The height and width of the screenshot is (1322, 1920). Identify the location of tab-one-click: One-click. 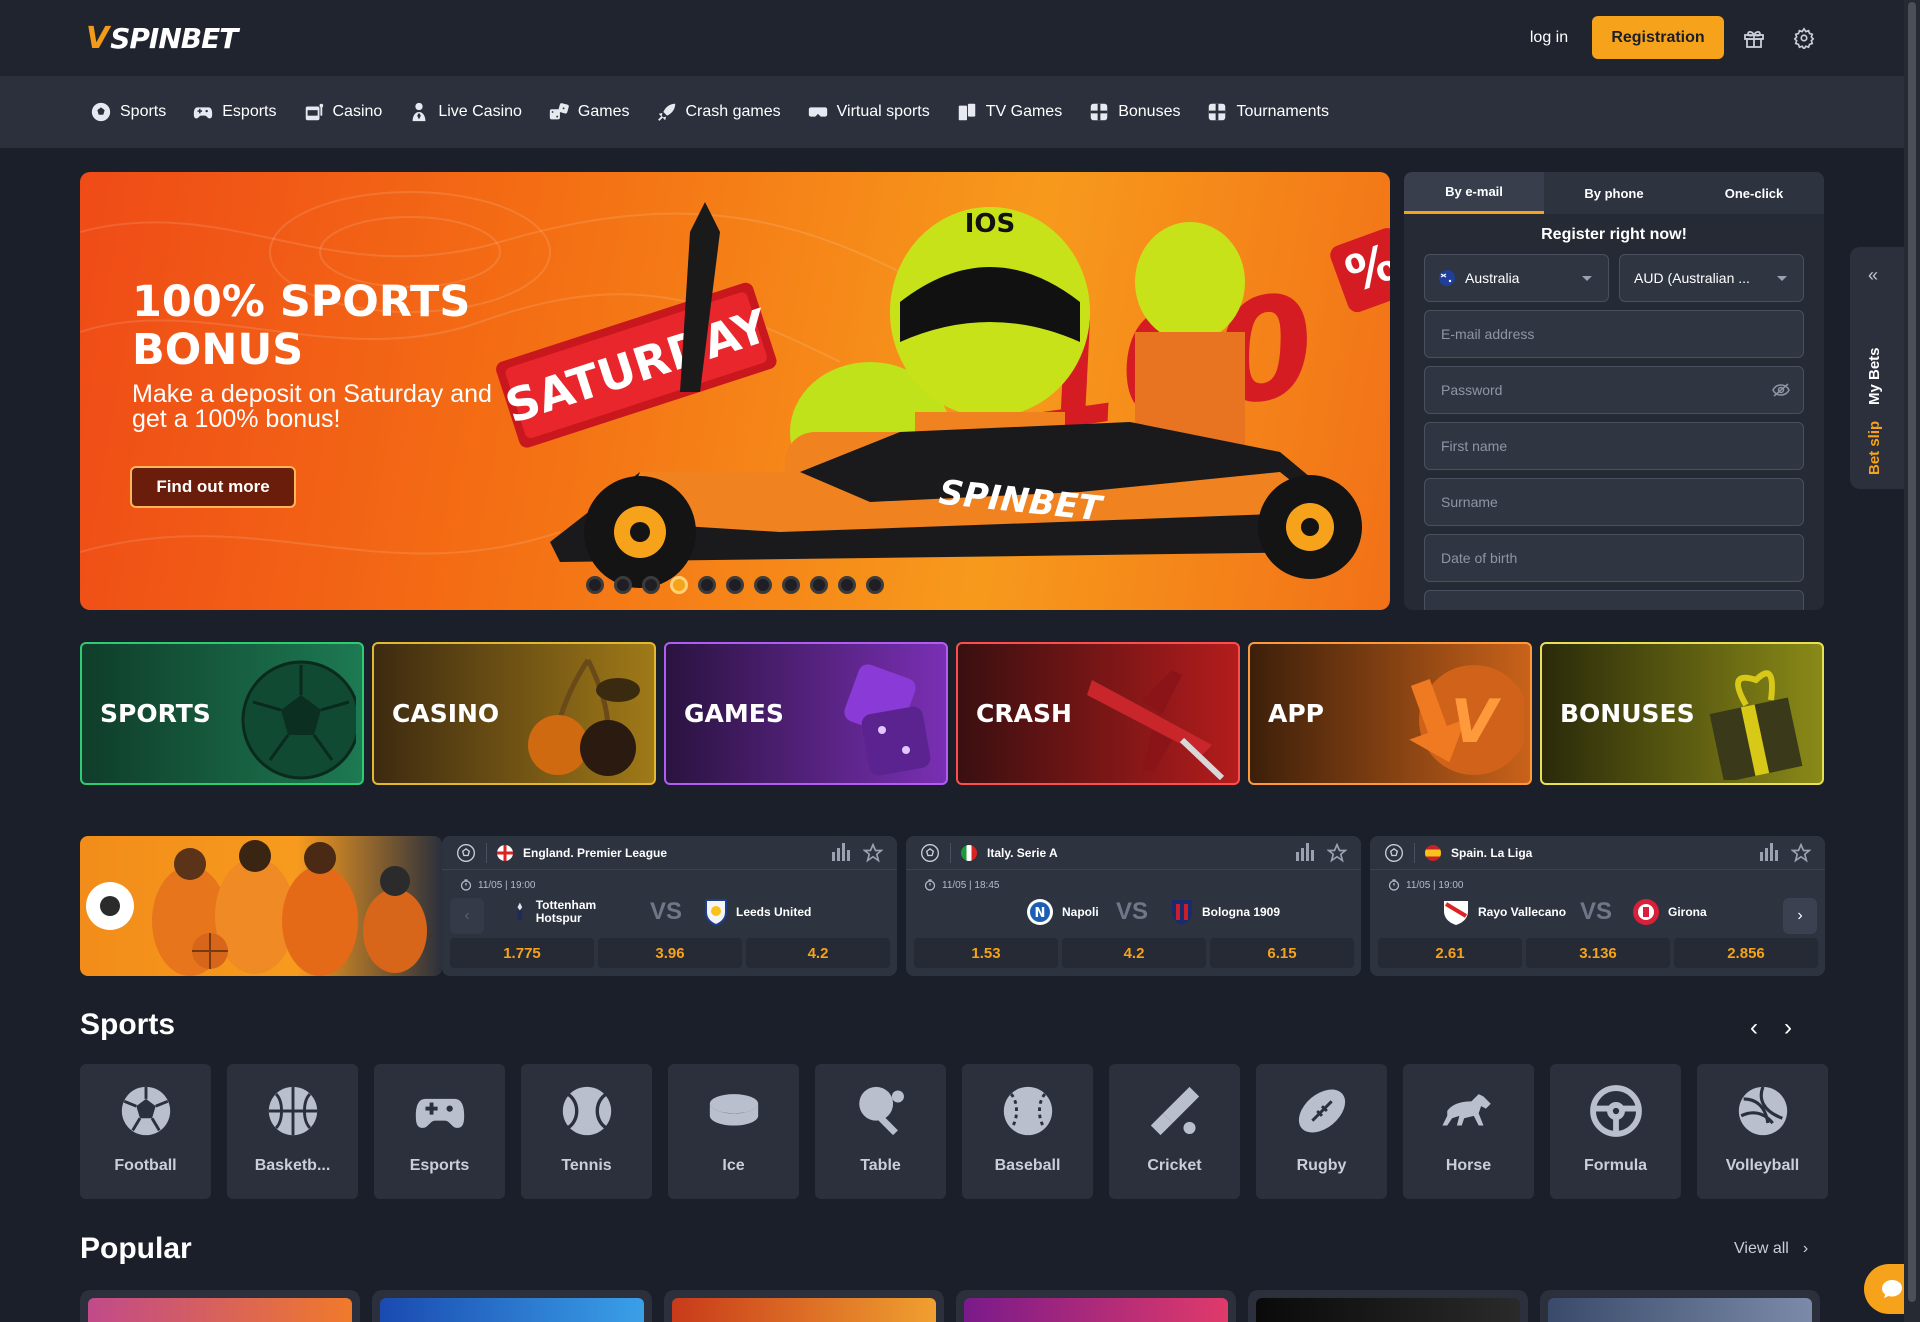
(1754, 193).